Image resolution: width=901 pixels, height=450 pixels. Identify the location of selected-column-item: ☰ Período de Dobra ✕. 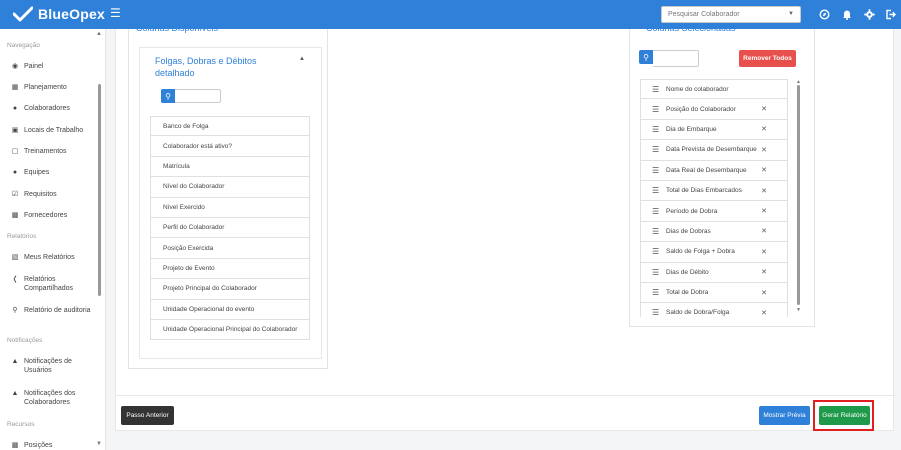
(714, 211).